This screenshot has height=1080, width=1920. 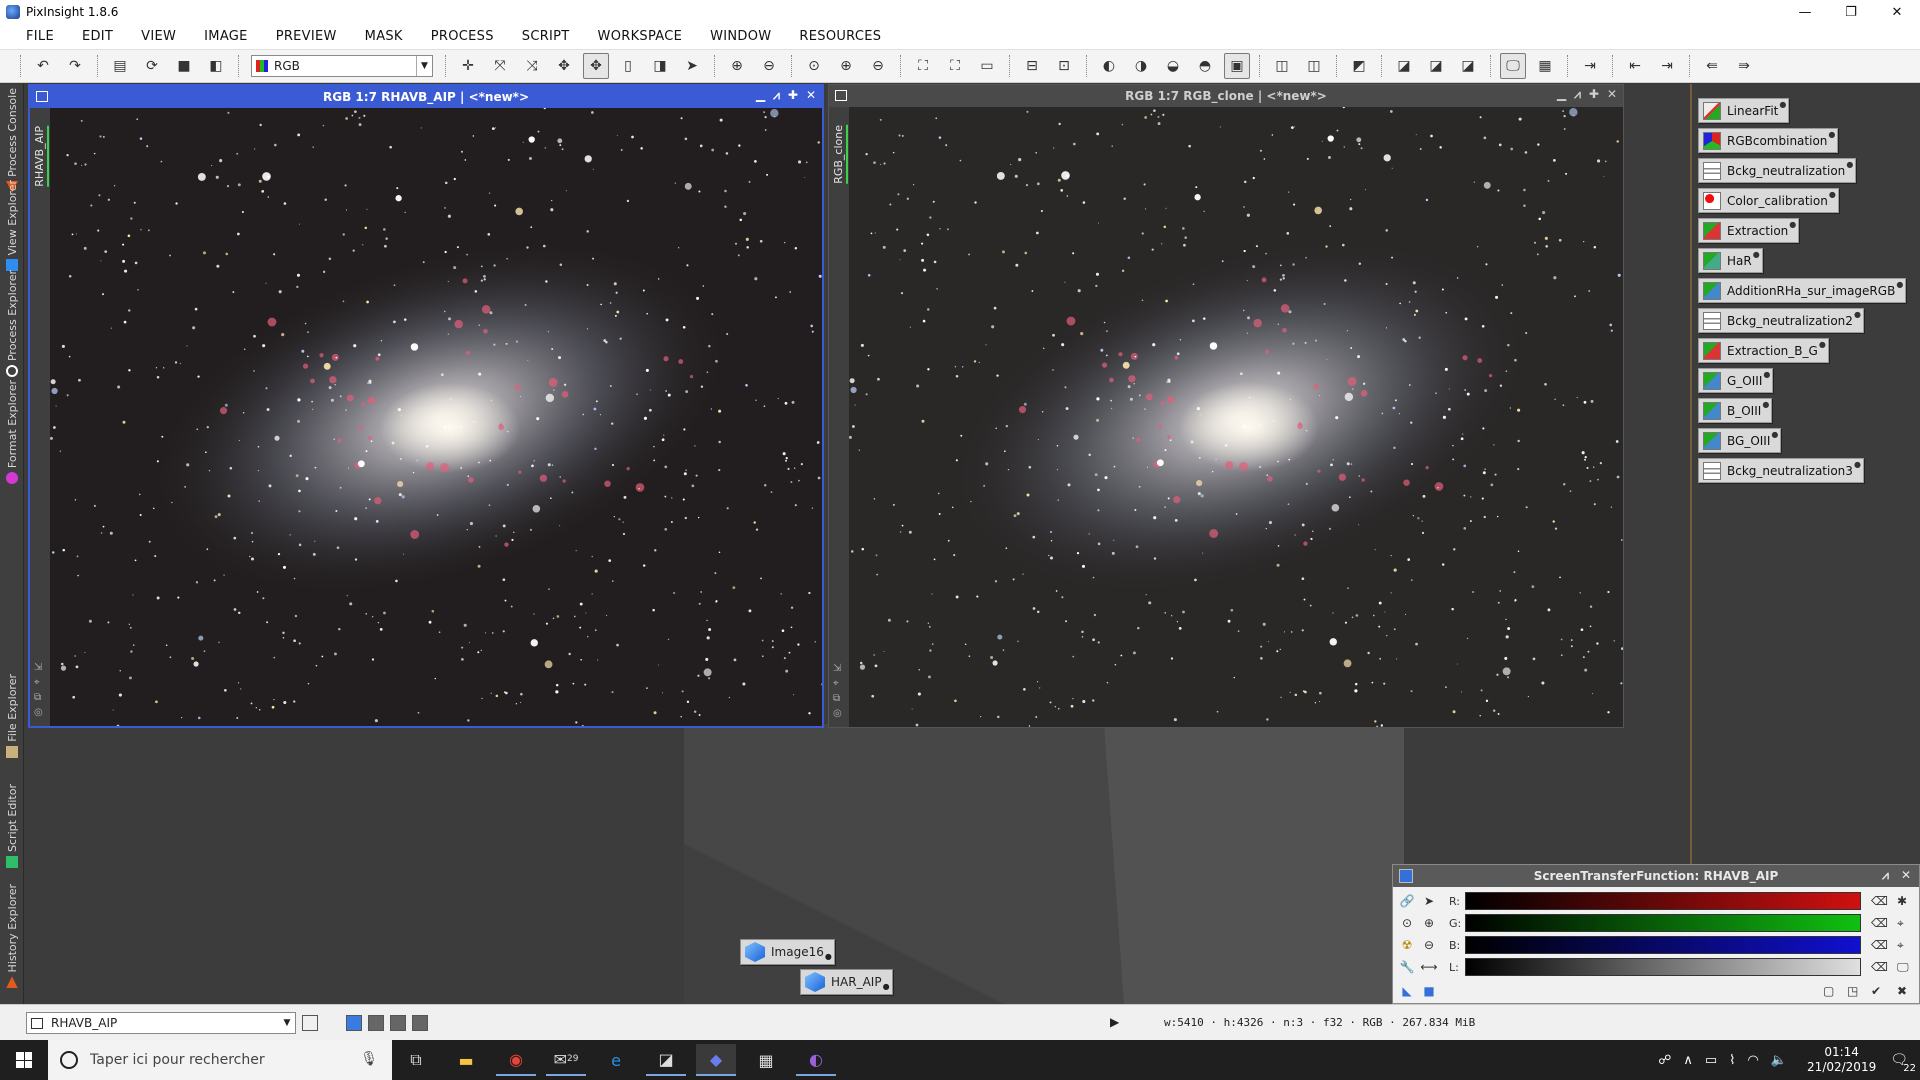 What do you see at coordinates (516, 1060) in the screenshot?
I see `chrome-icon: ◉` at bounding box center [516, 1060].